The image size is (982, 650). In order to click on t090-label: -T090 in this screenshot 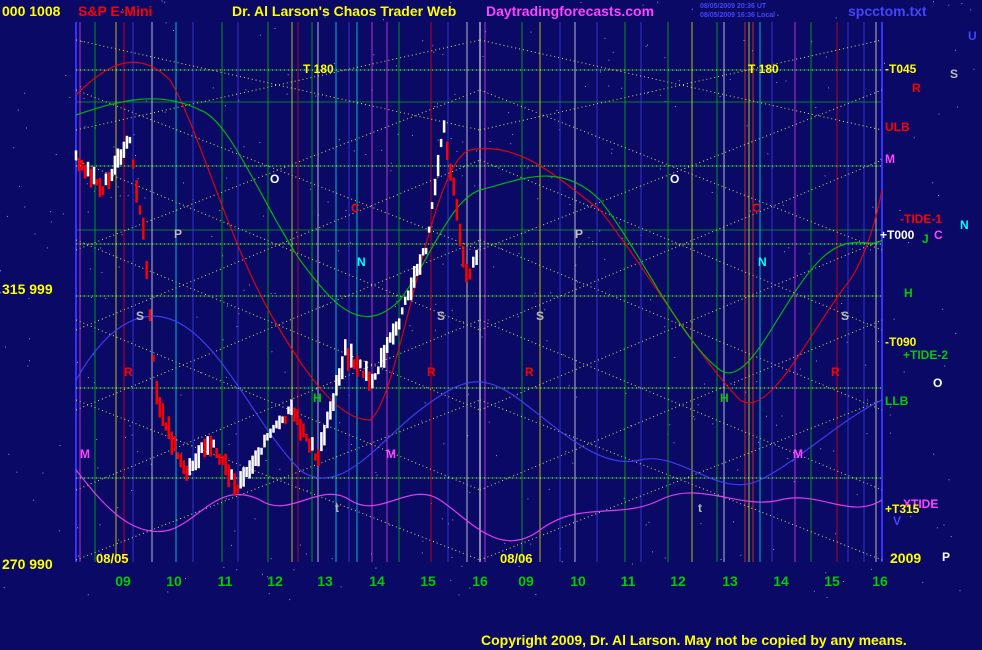, I will do `click(901, 342)`.